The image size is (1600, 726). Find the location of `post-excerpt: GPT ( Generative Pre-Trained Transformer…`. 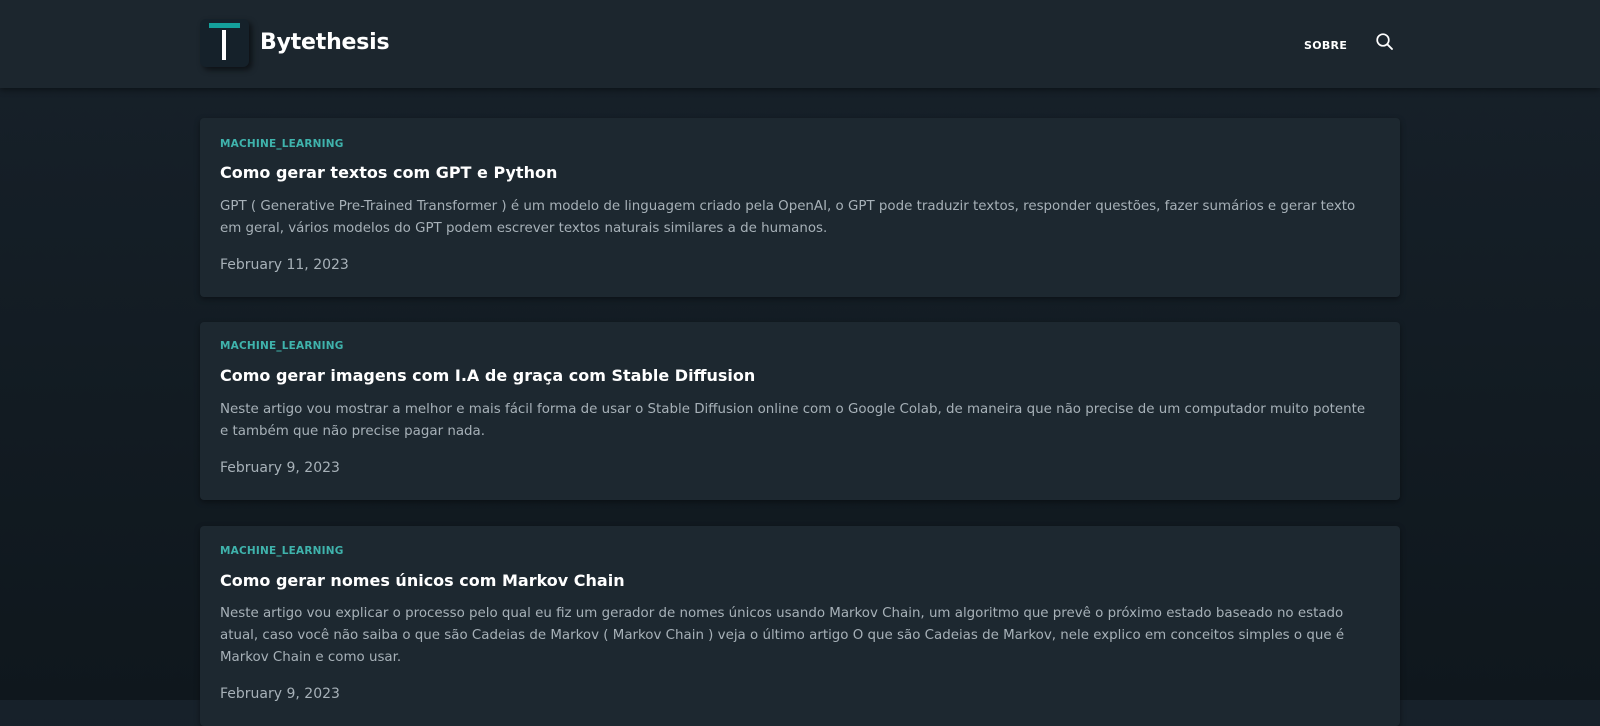

post-excerpt: GPT ( Generative Pre-Trained Transformer… is located at coordinates (788, 217).